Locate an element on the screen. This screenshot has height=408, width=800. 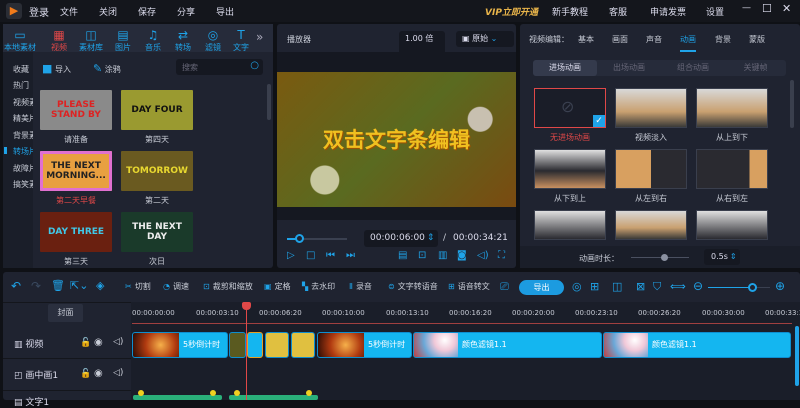
marker-icon: ◈ is located at coordinates (100, 285).